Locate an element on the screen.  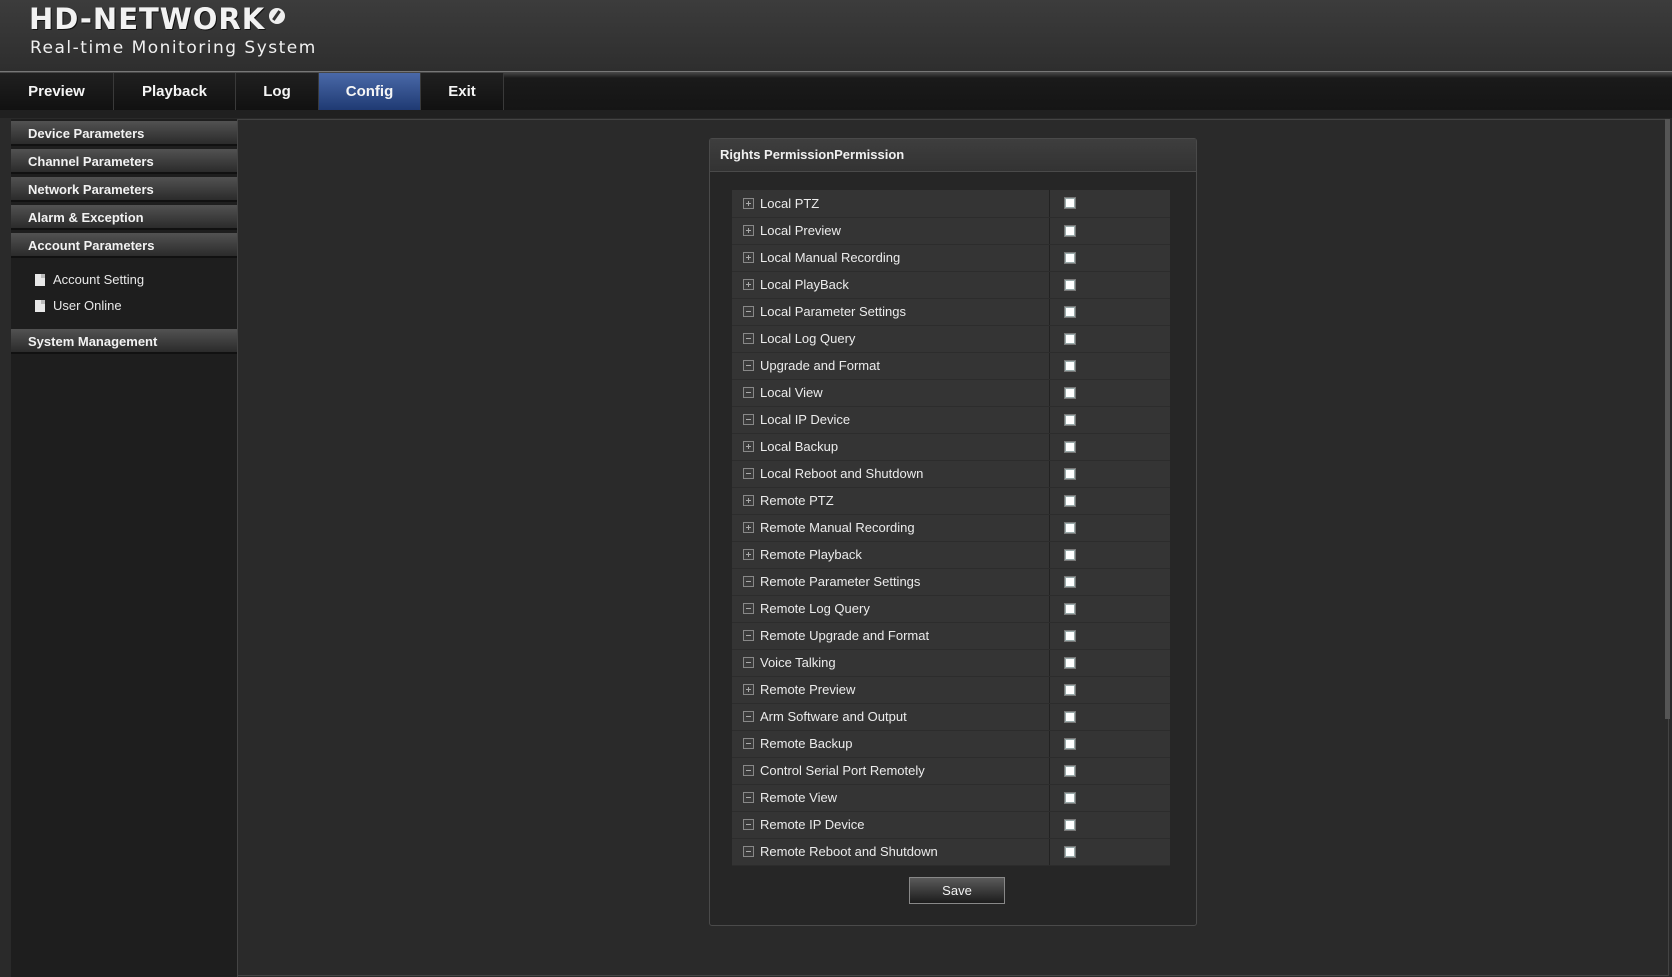
sidebar-item-alarm-exception: Alarm & Exception is located at coordinates (124, 217).